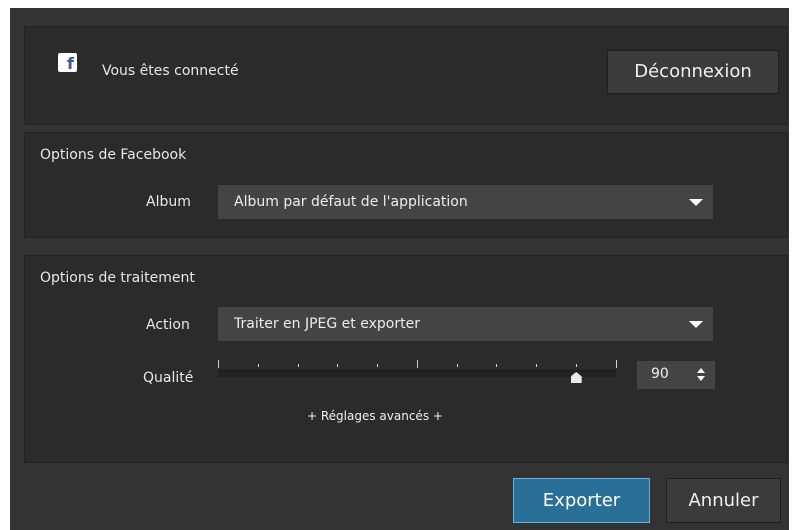 The width and height of the screenshot is (799, 530). What do you see at coordinates (113, 155) in the screenshot?
I see `facebook-options-title: Options de Facebook` at bounding box center [113, 155].